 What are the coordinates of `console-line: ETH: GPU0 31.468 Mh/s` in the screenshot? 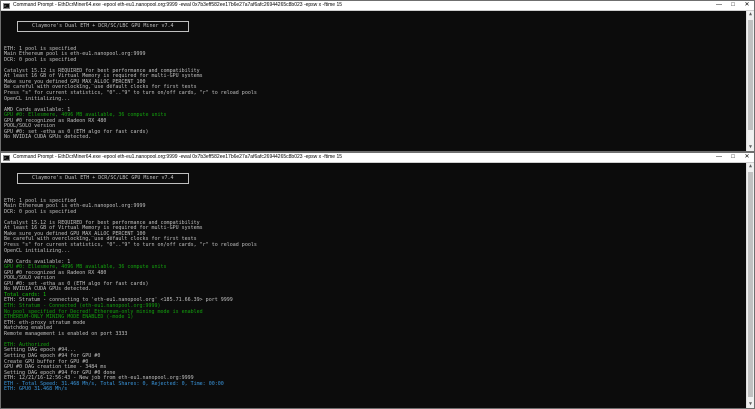 It's located at (36, 389).